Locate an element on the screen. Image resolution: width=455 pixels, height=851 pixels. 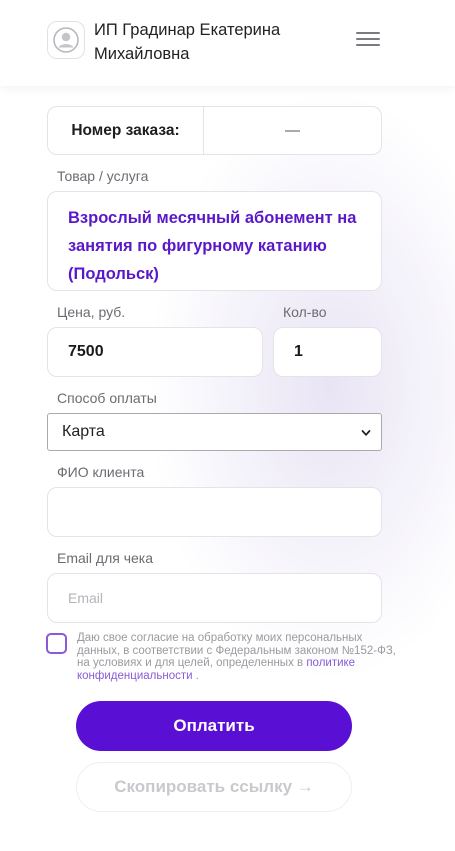
seller-name: ИП Градинар Екатерина Михайловна is located at coordinates (187, 42).